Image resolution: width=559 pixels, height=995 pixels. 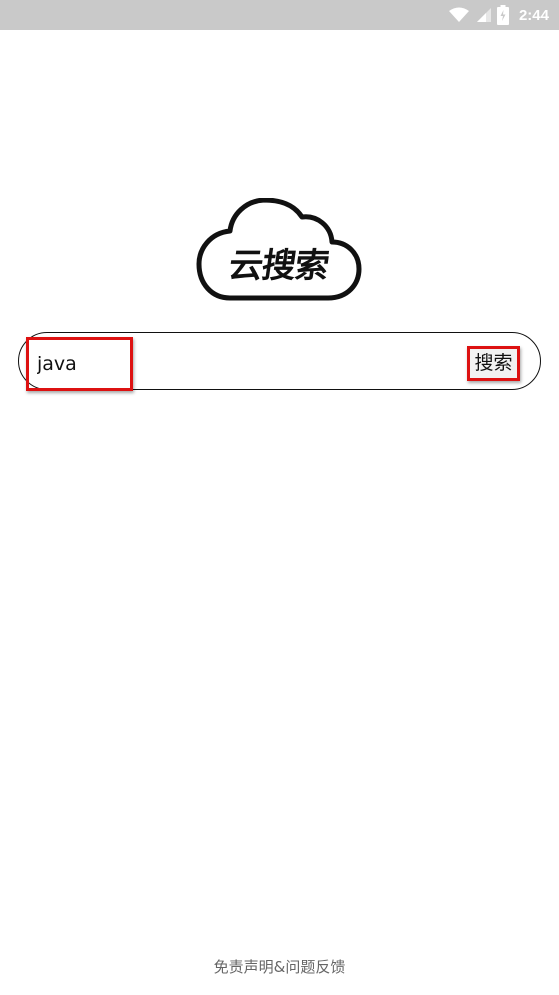 What do you see at coordinates (279, 966) in the screenshot?
I see `disclaimer-feedback-link: 免责声明&问题反馈` at bounding box center [279, 966].